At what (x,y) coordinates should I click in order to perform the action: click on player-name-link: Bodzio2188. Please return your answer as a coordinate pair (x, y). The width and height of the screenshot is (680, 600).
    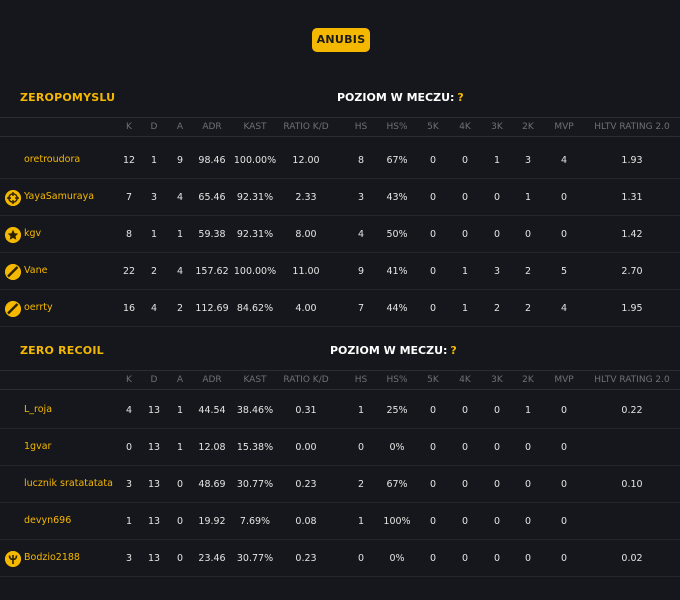
    Looking at the image, I should click on (52, 557).